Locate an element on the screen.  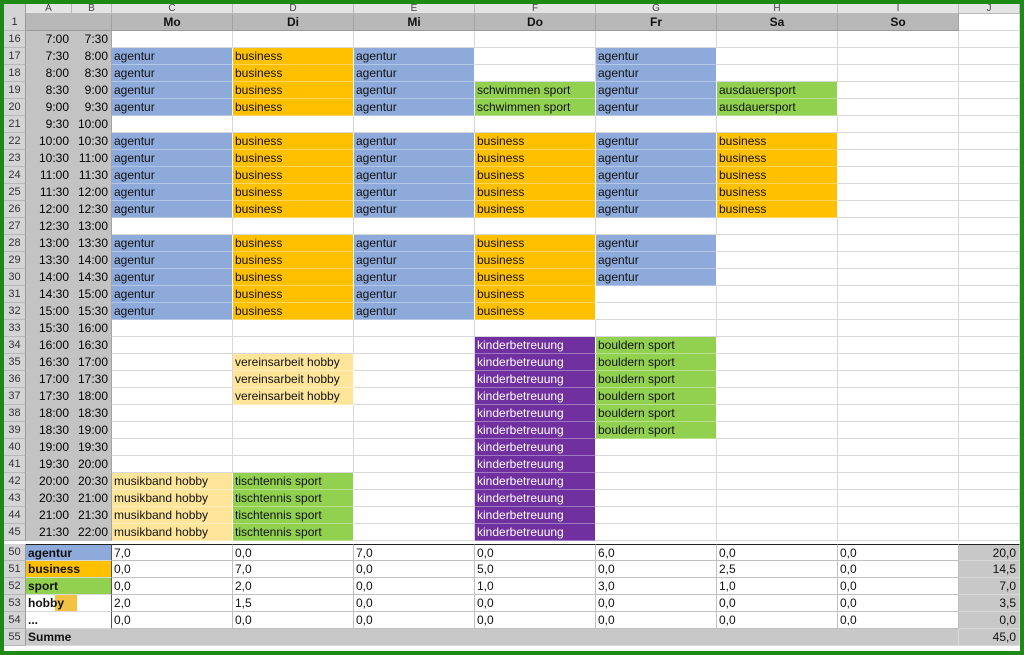
time-from-cell: 20:00 is located at coordinates (49, 481).